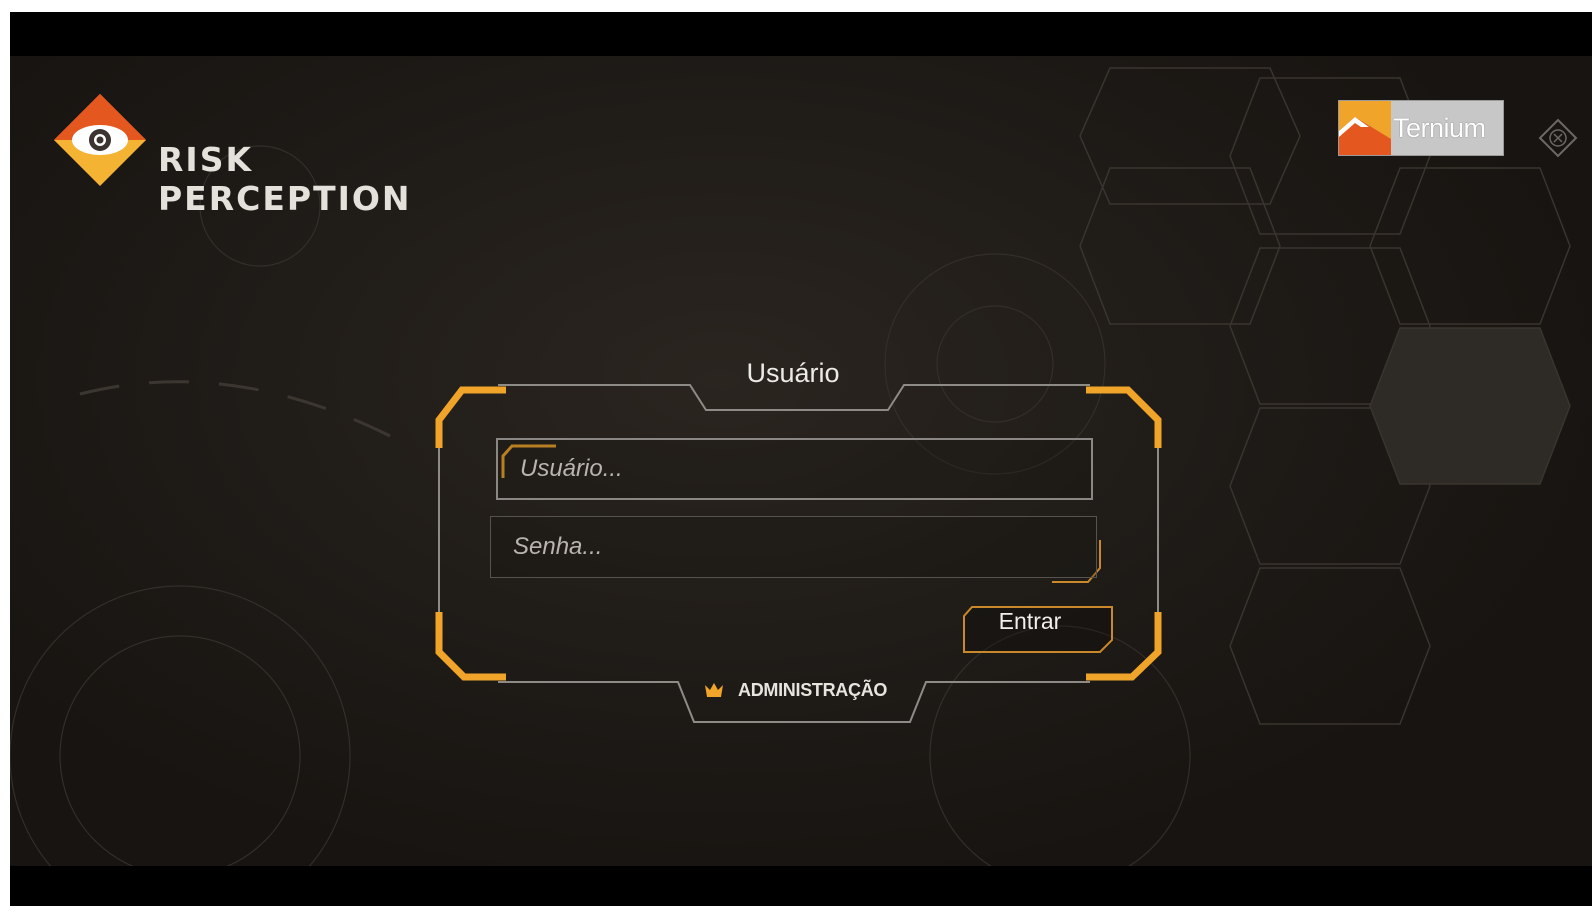 The width and height of the screenshot is (1592, 906). I want to click on username-input, so click(794, 469).